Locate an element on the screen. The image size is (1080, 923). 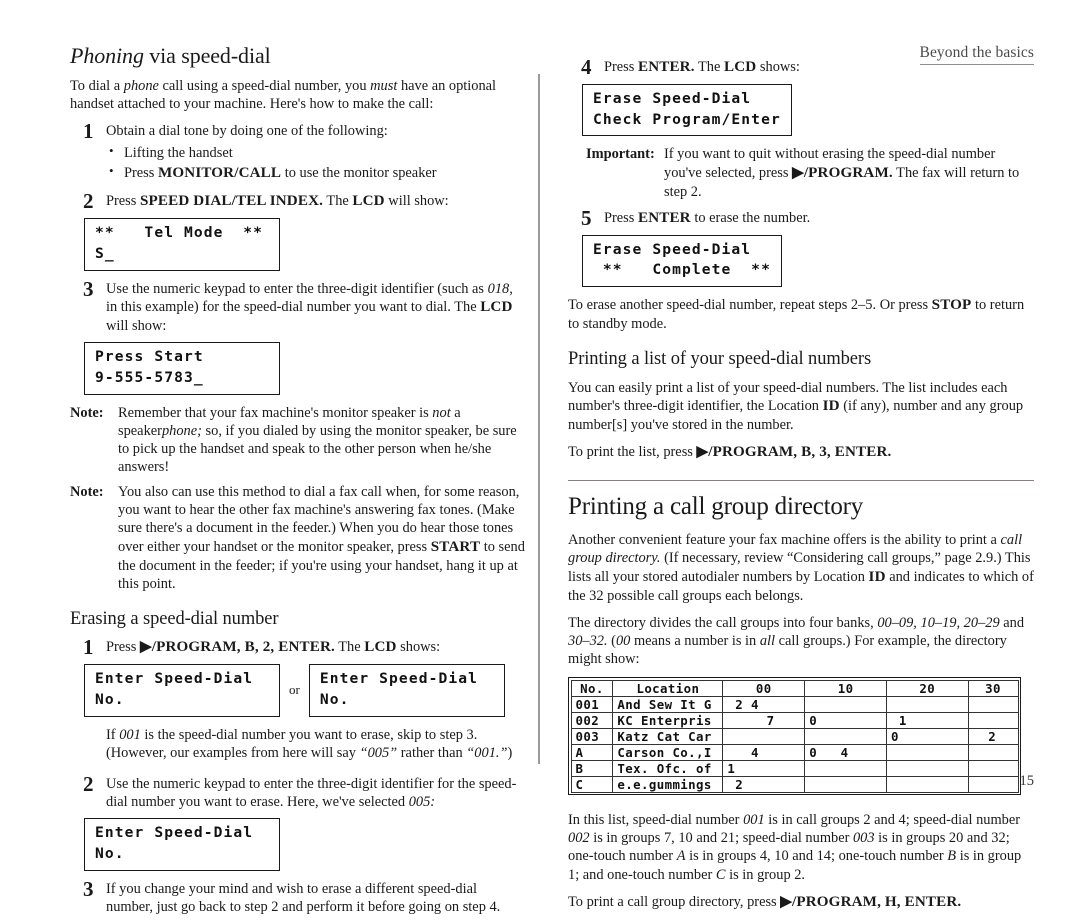
dir-cell-location: Tex. Ofc. of is located at coordinates (668, 768).